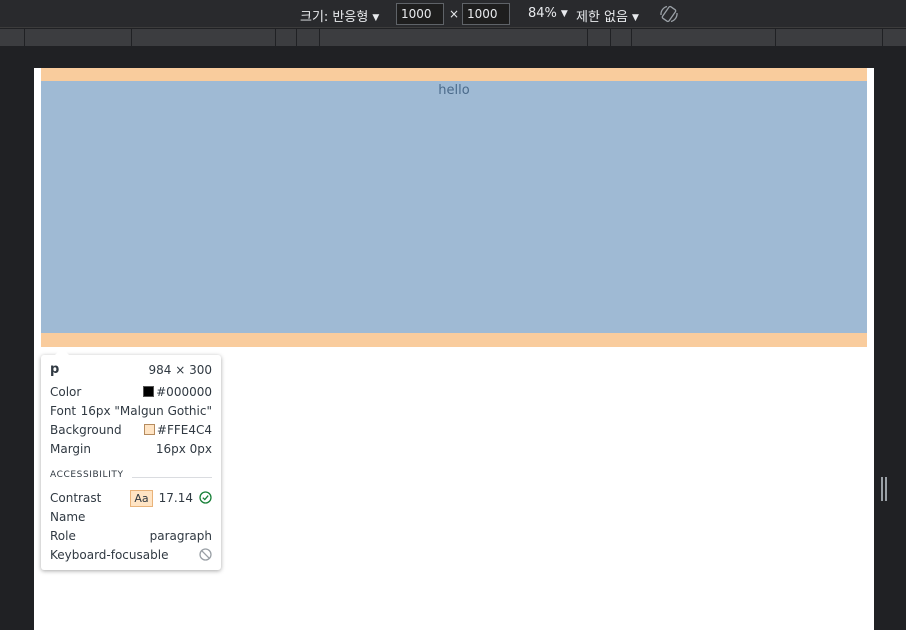  What do you see at coordinates (453, 37) in the screenshot?
I see `media-query-bar` at bounding box center [453, 37].